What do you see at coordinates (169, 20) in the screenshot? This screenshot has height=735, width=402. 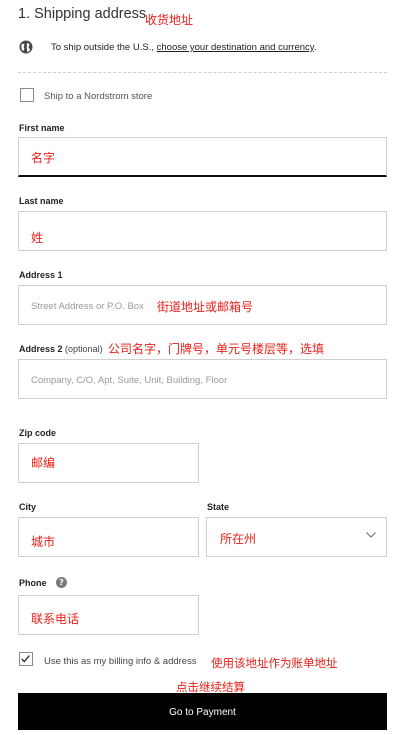 I see `section-annotation: 收货地址` at bounding box center [169, 20].